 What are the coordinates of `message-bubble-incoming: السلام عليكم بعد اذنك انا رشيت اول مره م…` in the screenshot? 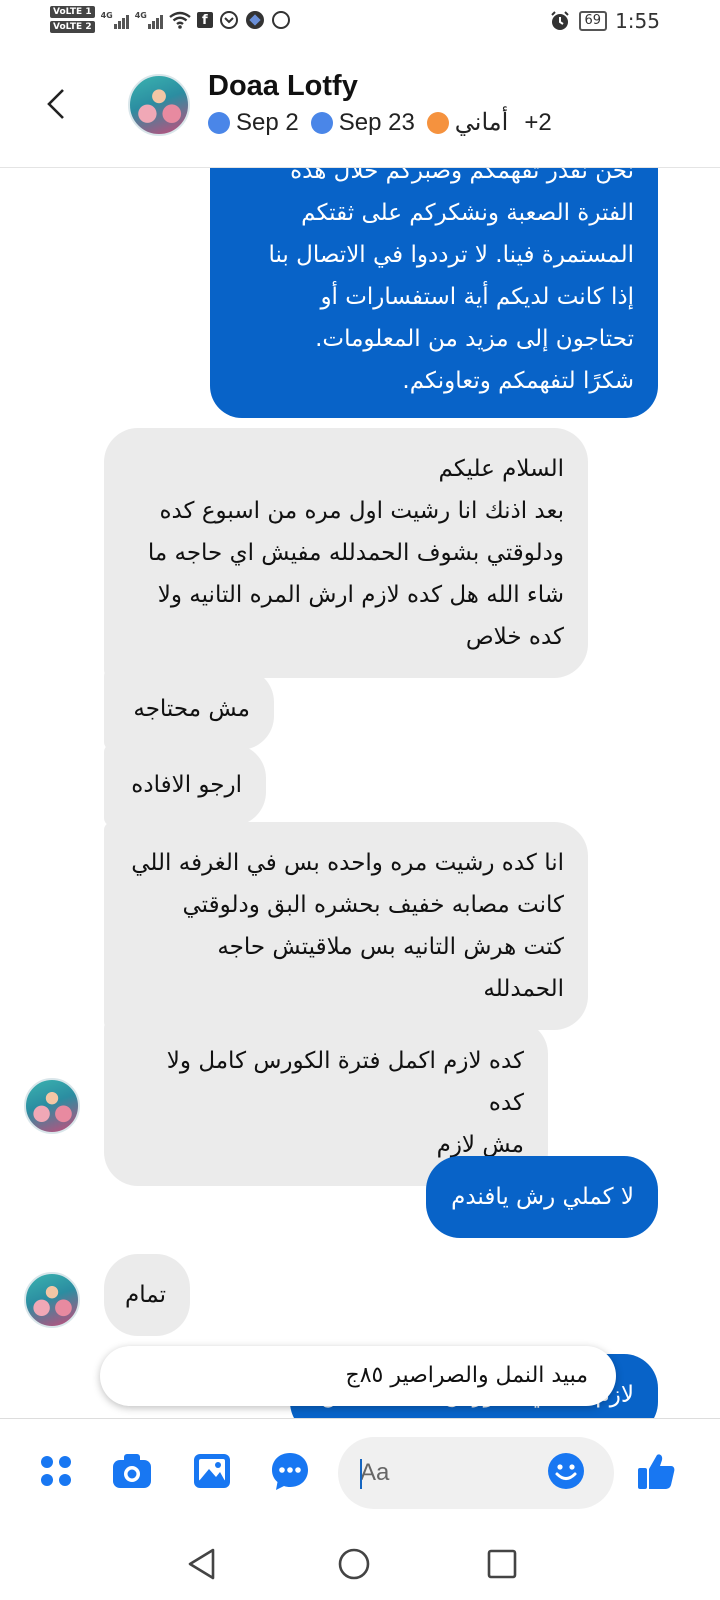 It's located at (346, 553).